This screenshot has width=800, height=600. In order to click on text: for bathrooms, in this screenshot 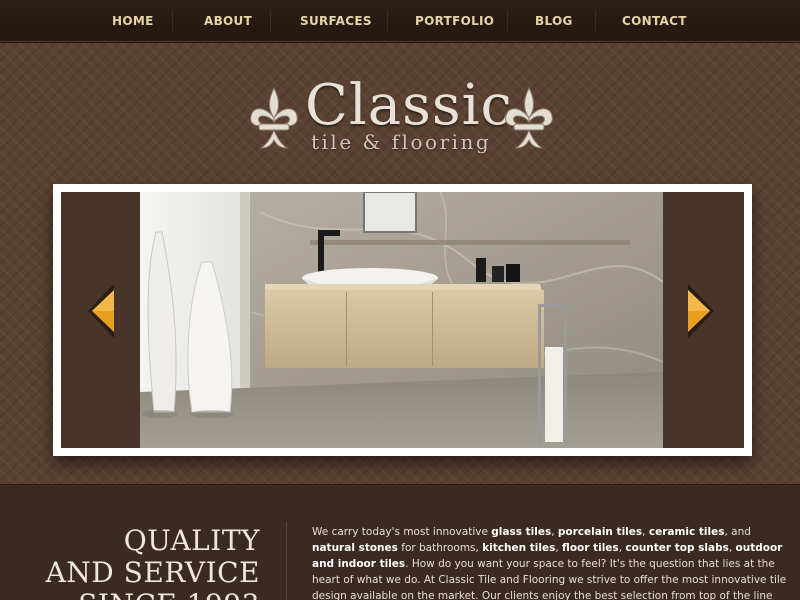, I will do `click(440, 548)`.